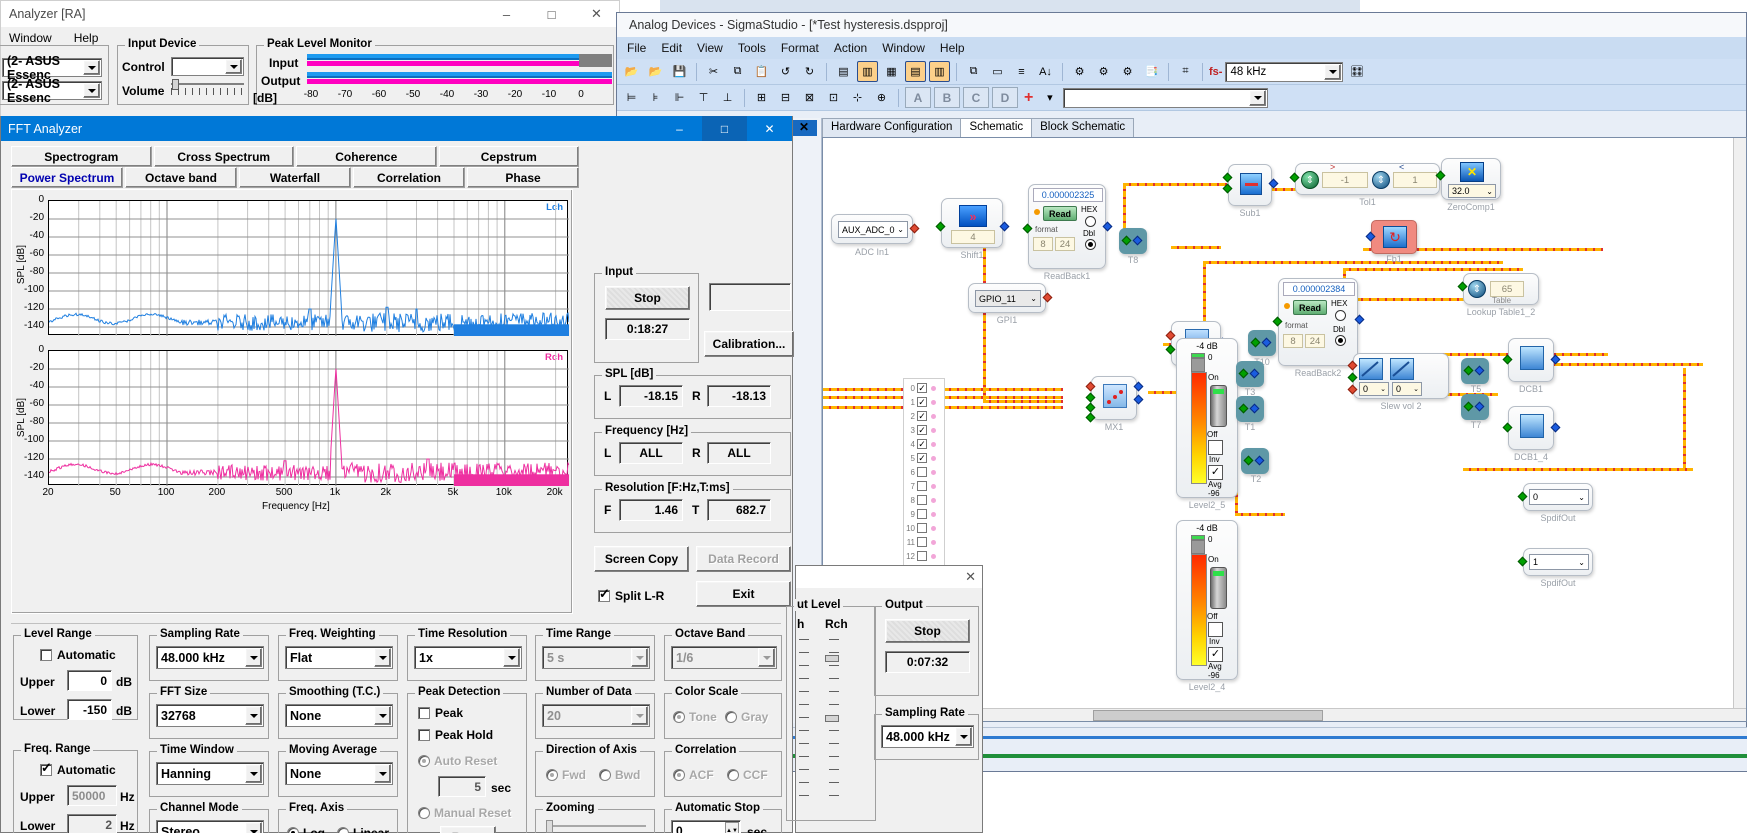 This screenshot has width=1747, height=833. Describe the element at coordinates (52, 68) in the screenshot. I see `output-device-combo-1: (2- ASUS Essenc` at that location.